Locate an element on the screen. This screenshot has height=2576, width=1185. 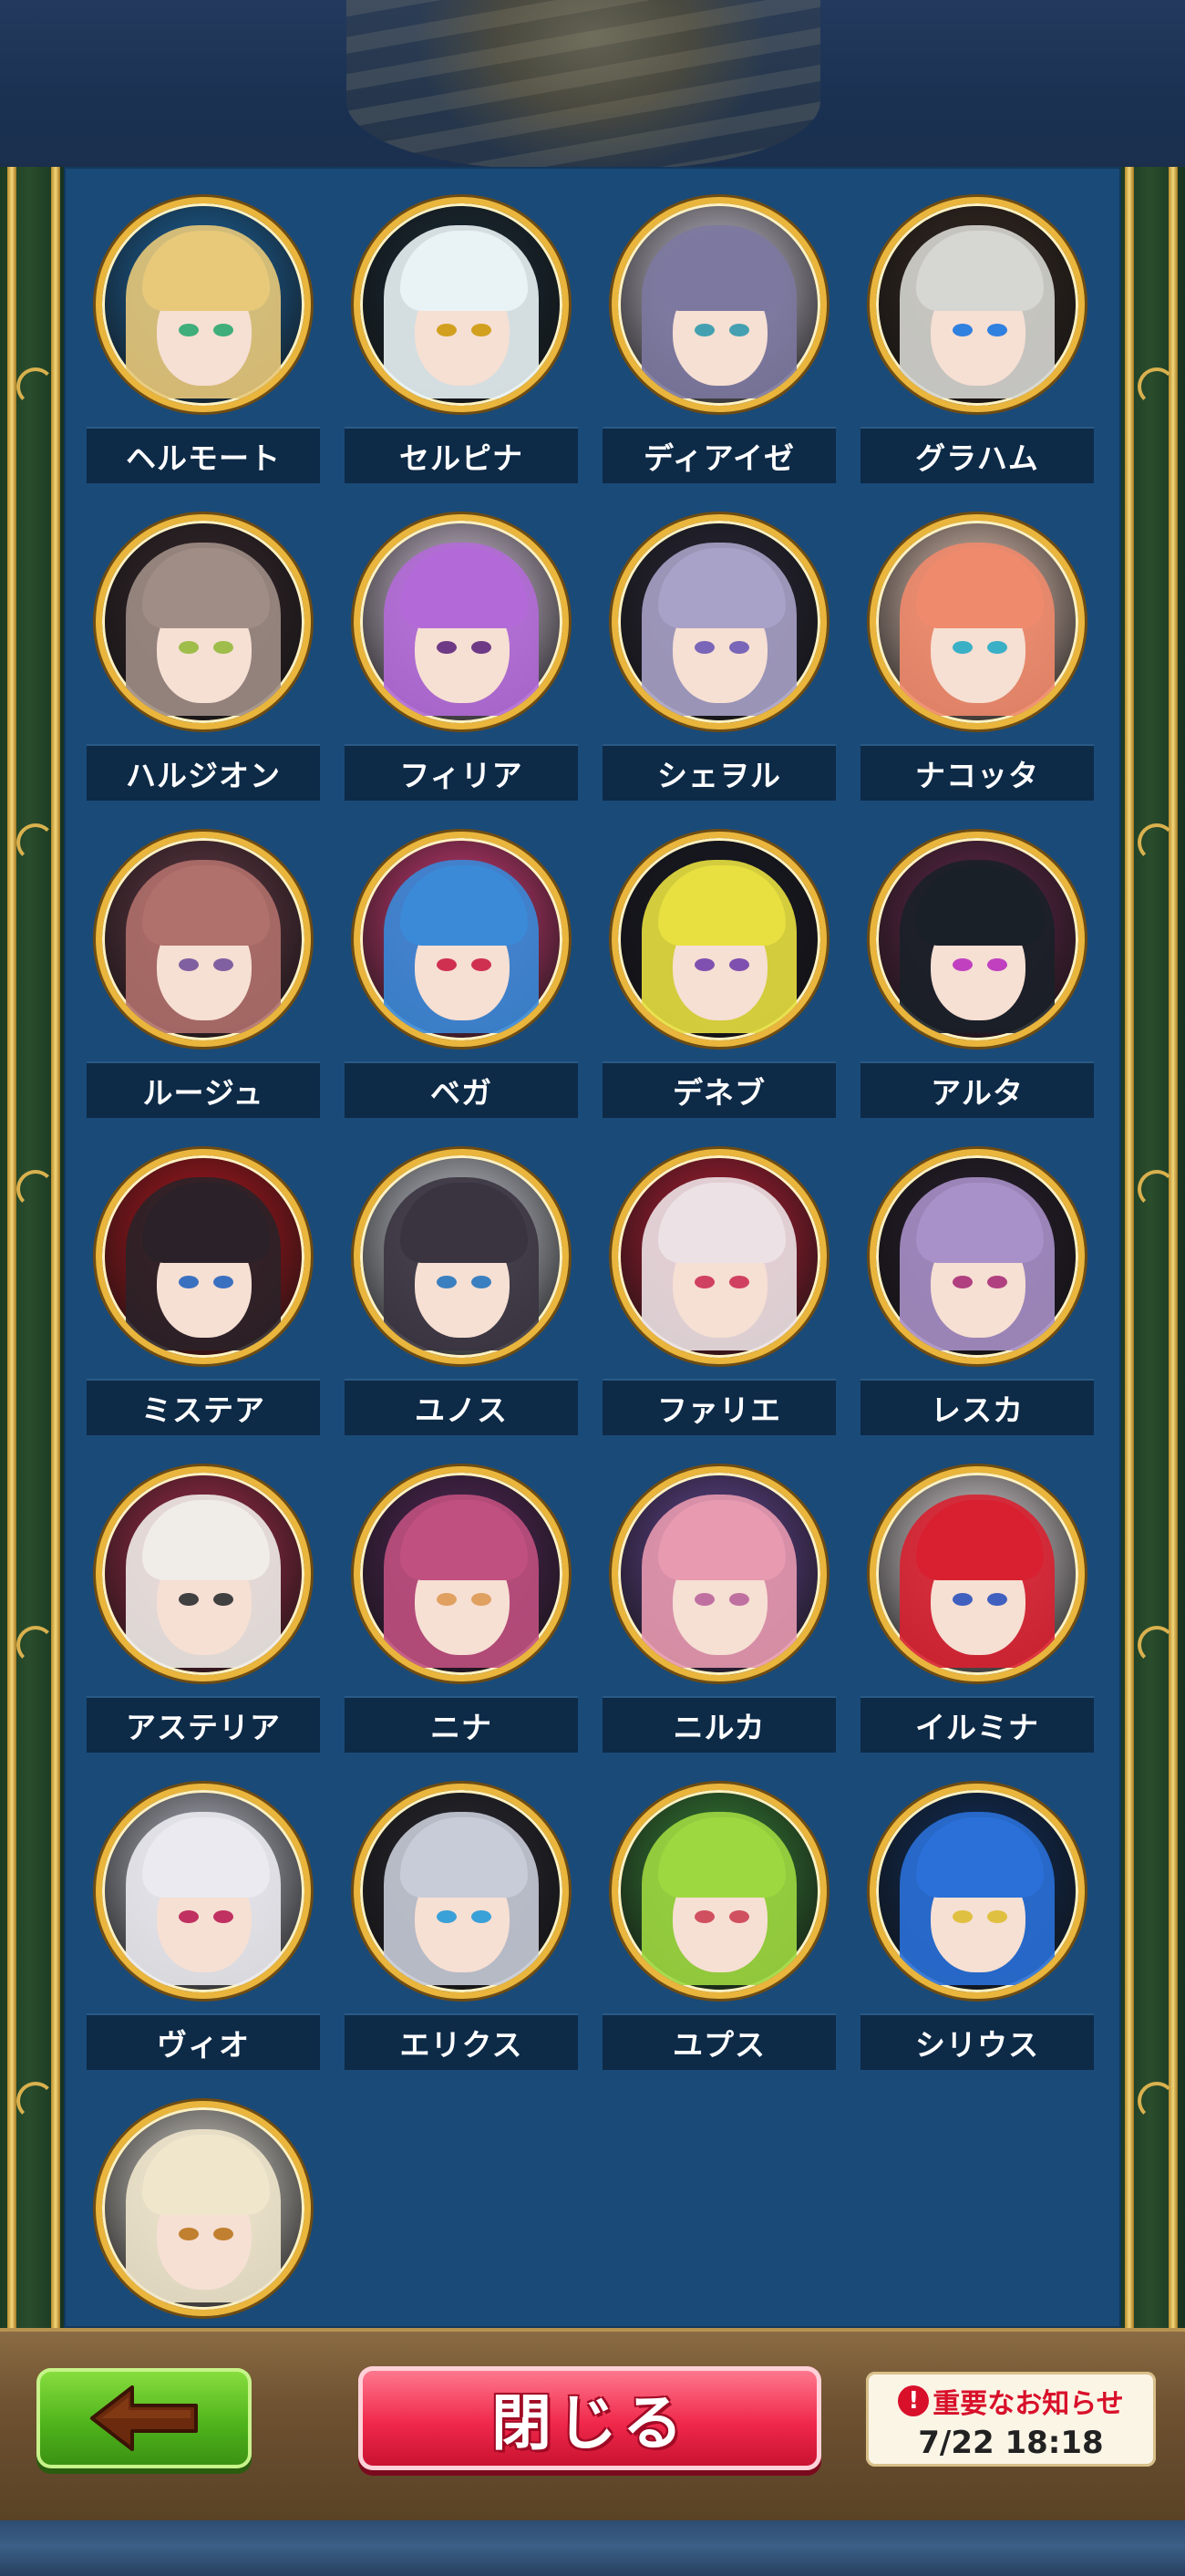
background-top is located at coordinates (592, 84).